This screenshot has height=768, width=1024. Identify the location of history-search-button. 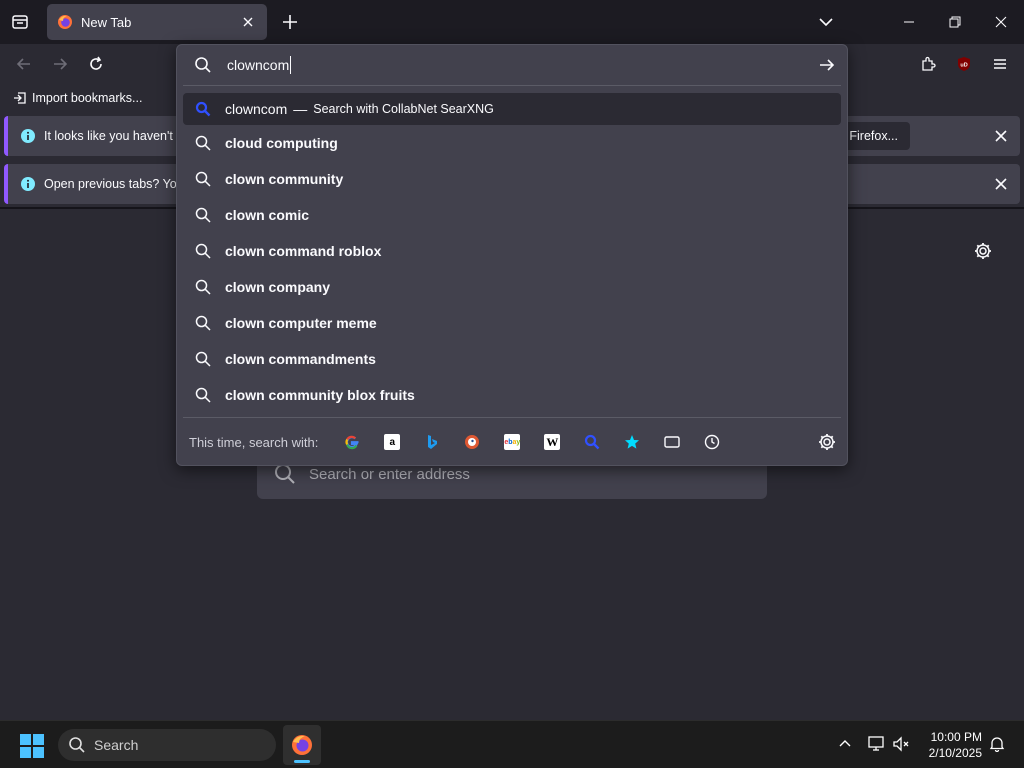
(712, 442).